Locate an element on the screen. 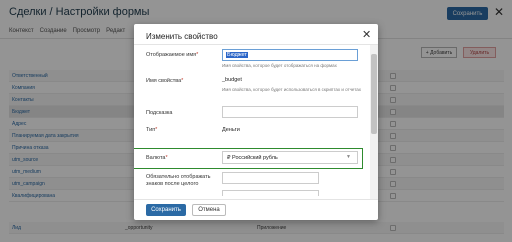  tooltip-input is located at coordinates (290, 112).